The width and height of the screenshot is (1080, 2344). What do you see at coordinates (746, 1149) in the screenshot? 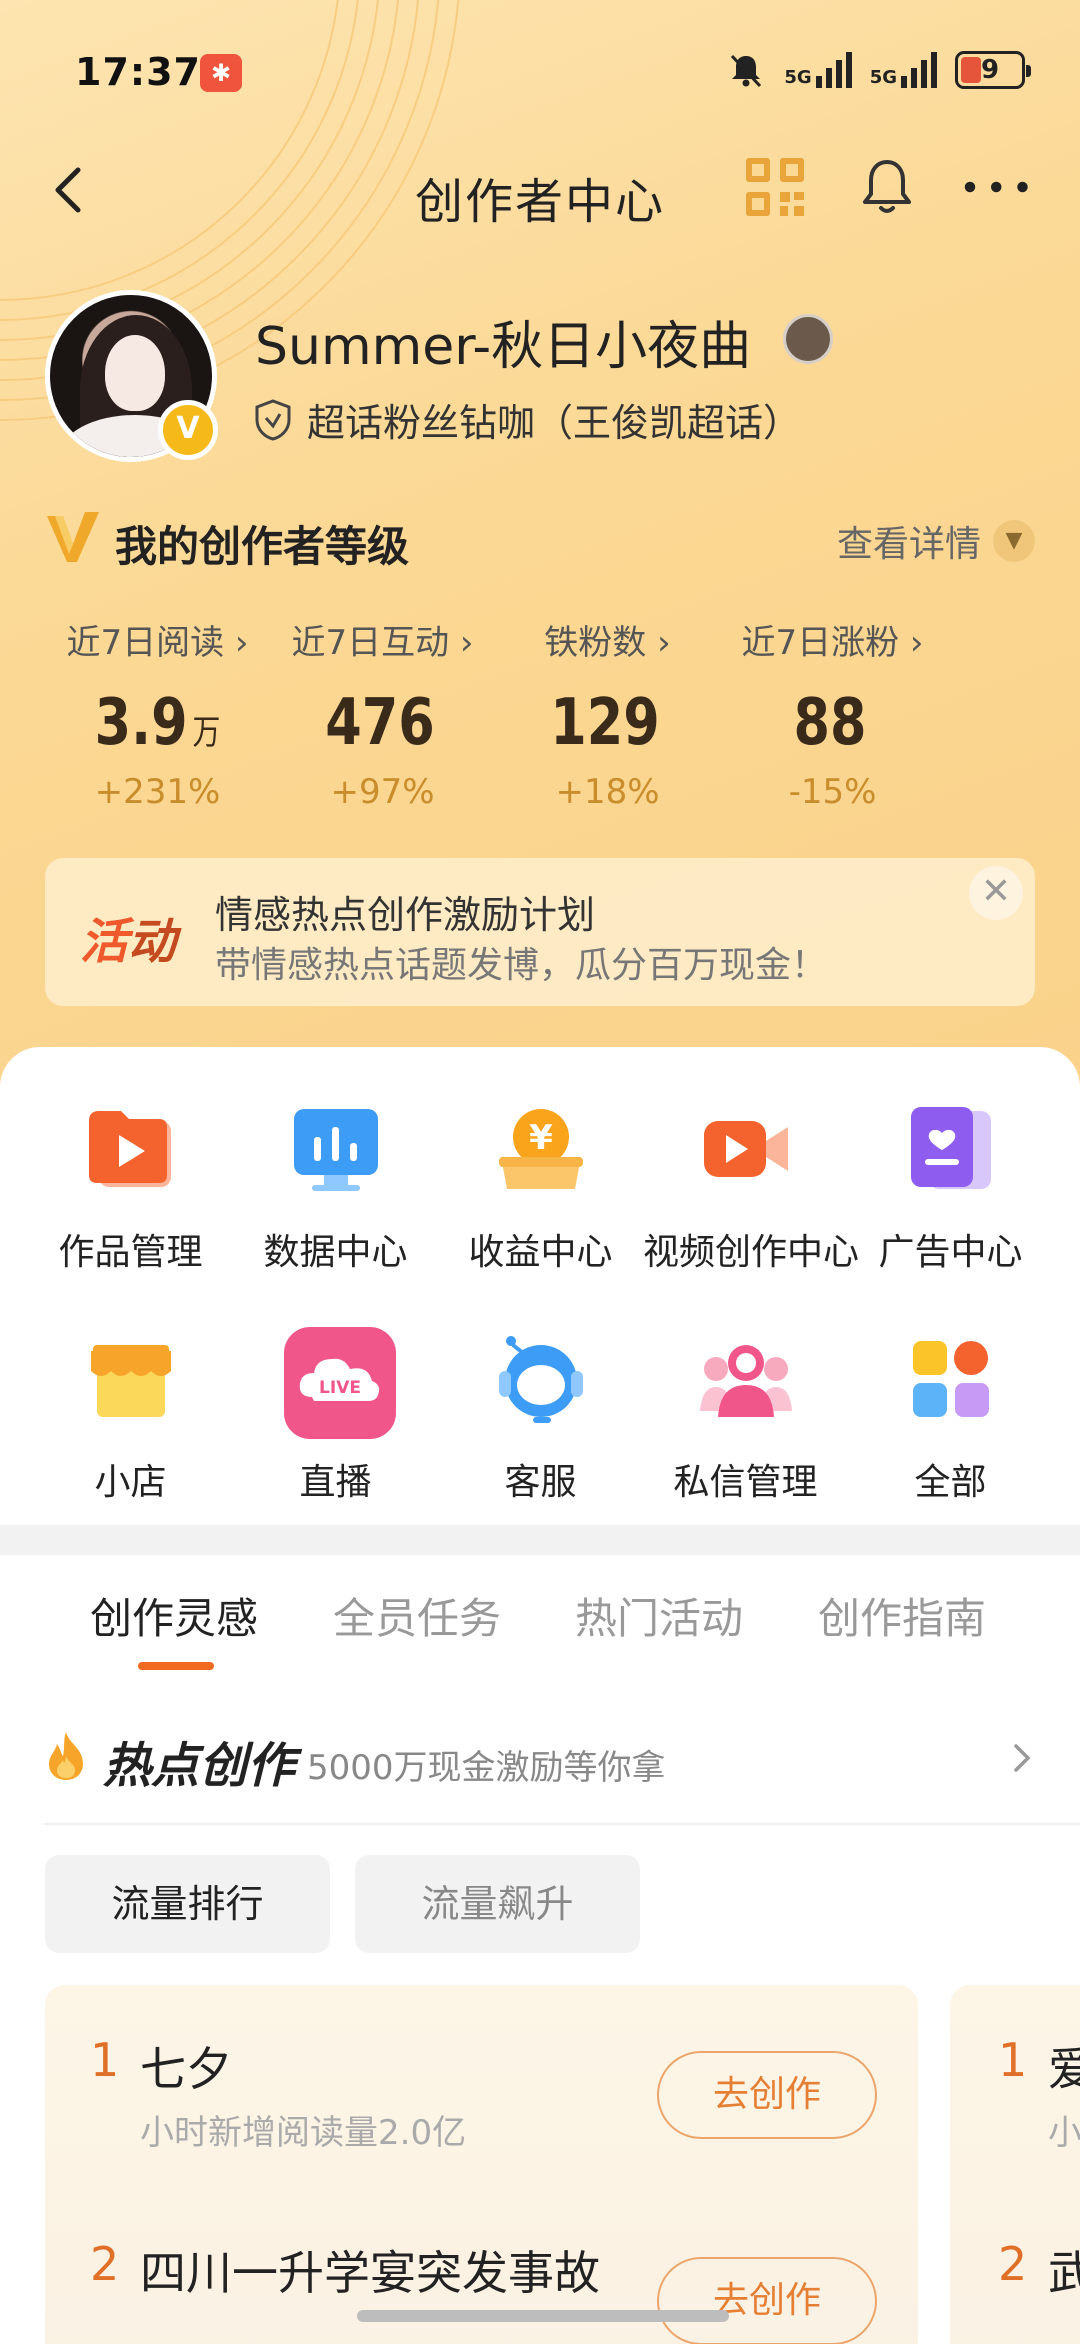
I see `video-icon` at bounding box center [746, 1149].